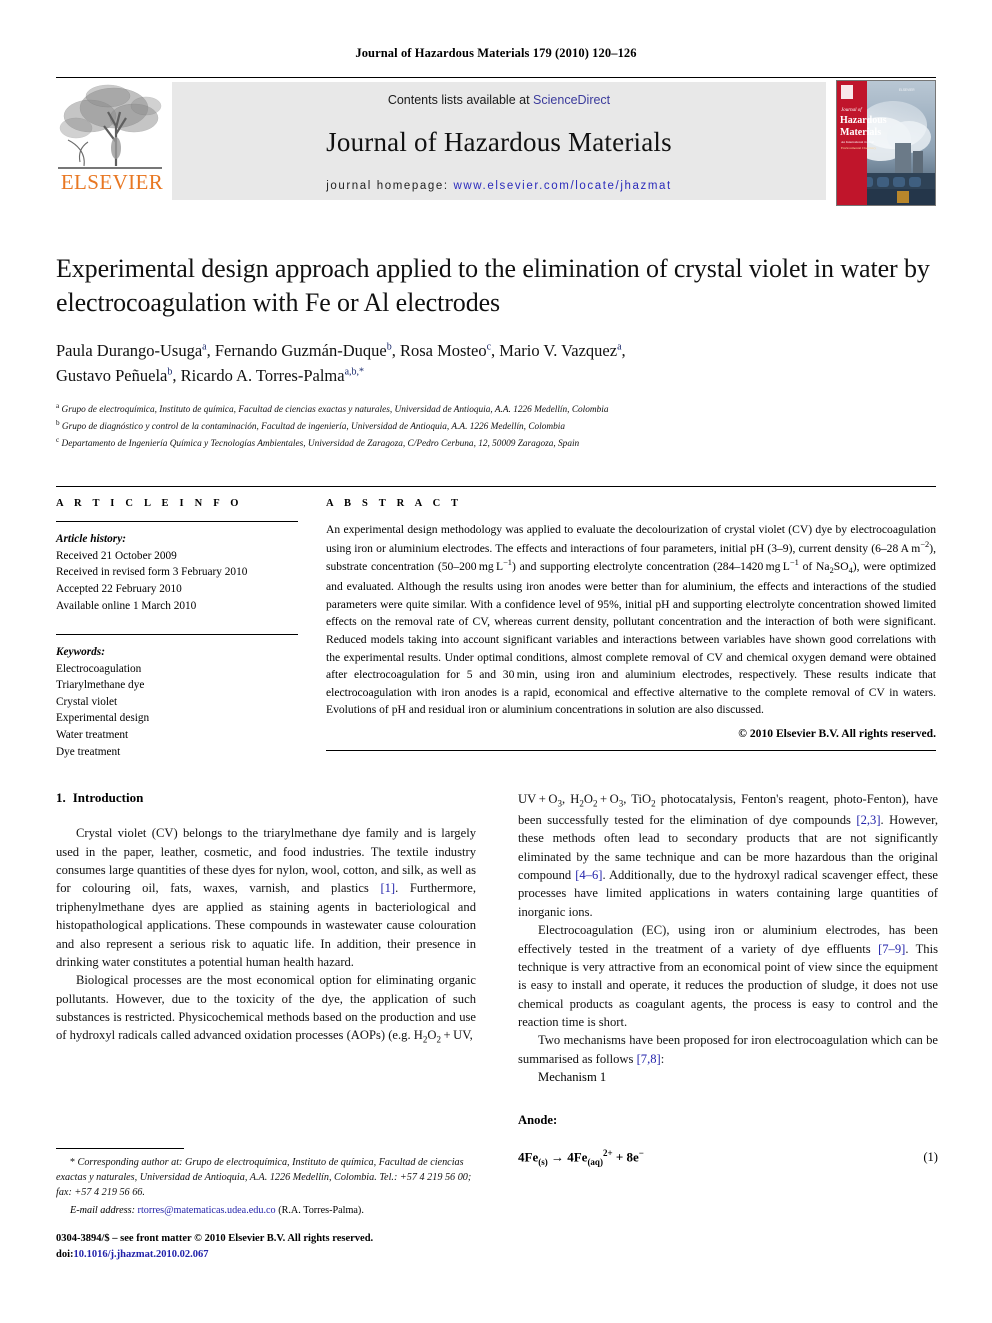 The height and width of the screenshot is (1323, 992). I want to click on history-item: Received in revised form 3 February 2010, so click(152, 572).